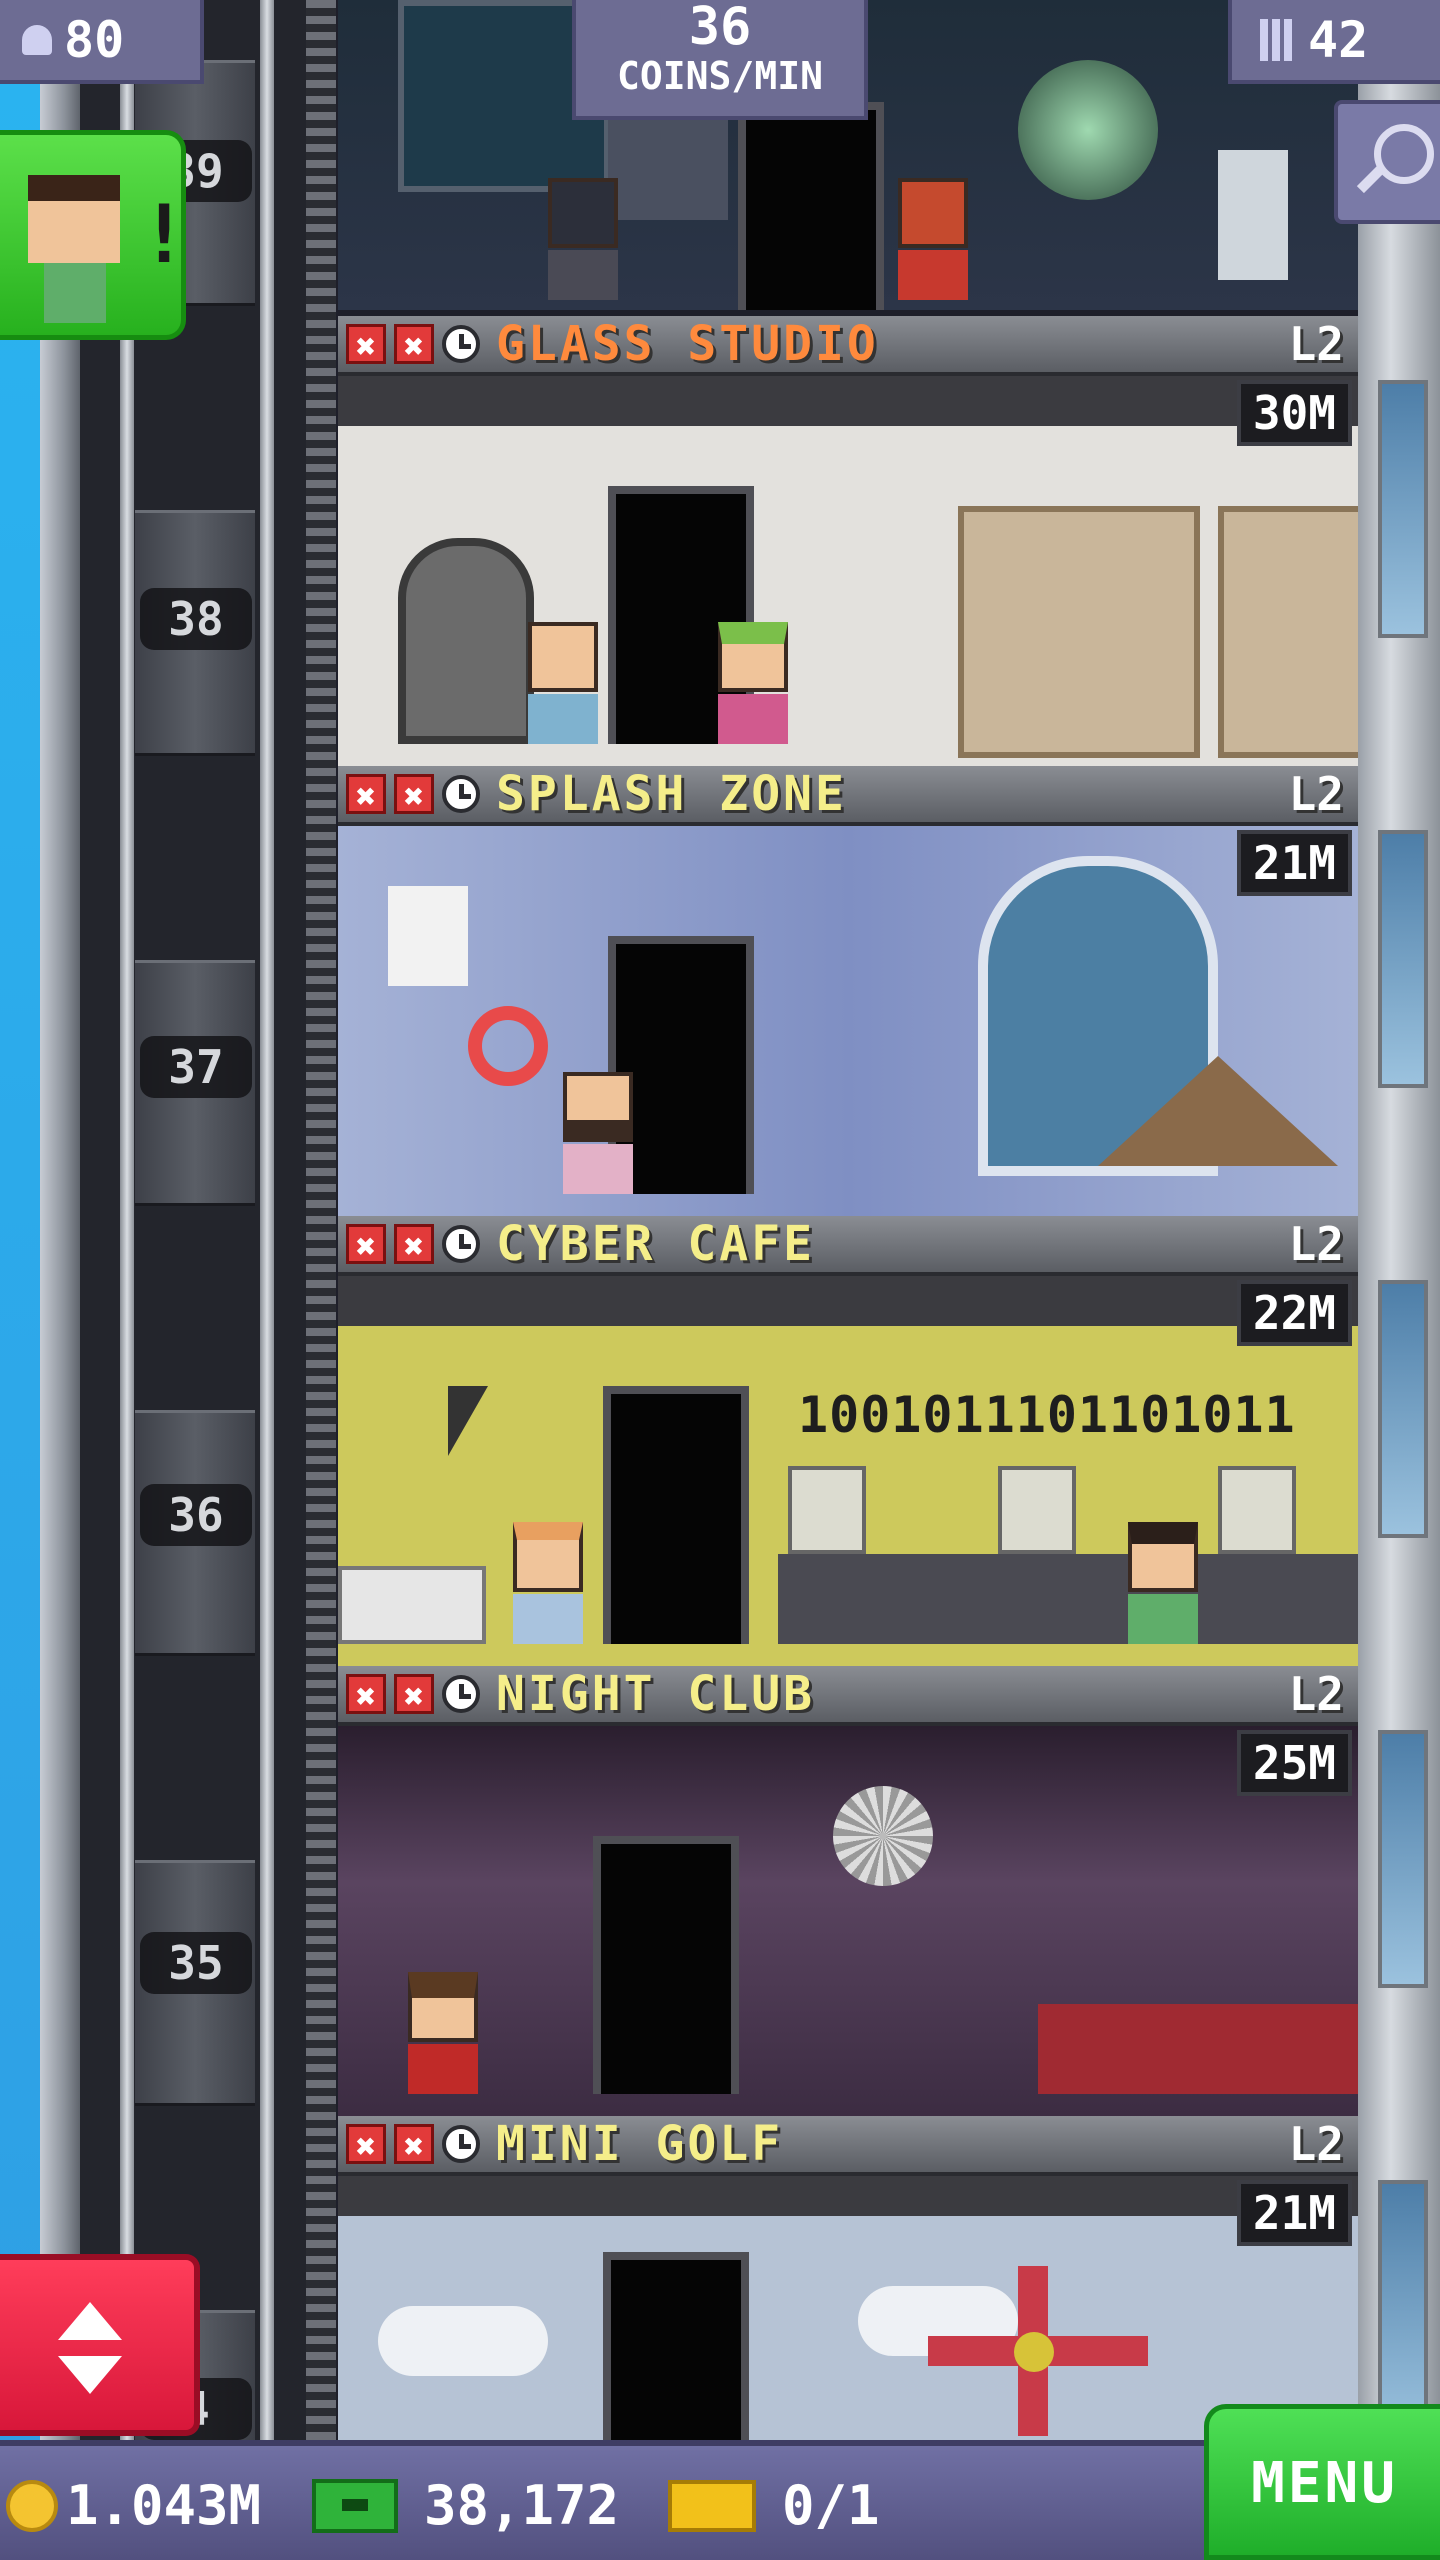 This screenshot has width=1440, height=2560. Describe the element at coordinates (1387, 162) in the screenshot. I see `search-button` at that location.